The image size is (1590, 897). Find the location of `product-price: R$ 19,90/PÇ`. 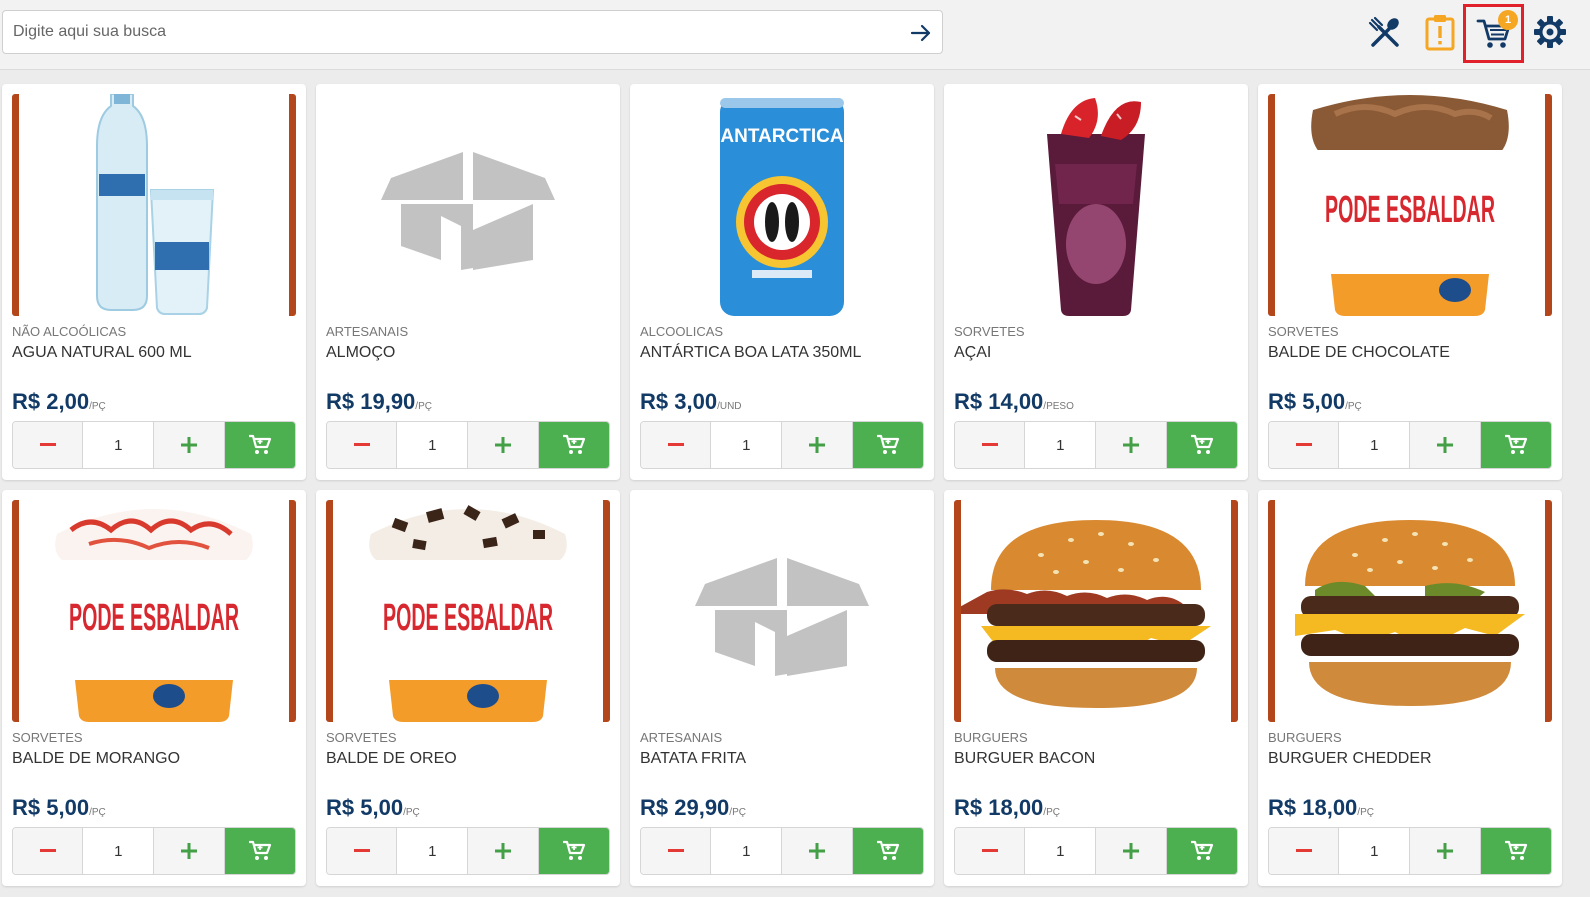

product-price: R$ 19,90/PÇ is located at coordinates (379, 402).